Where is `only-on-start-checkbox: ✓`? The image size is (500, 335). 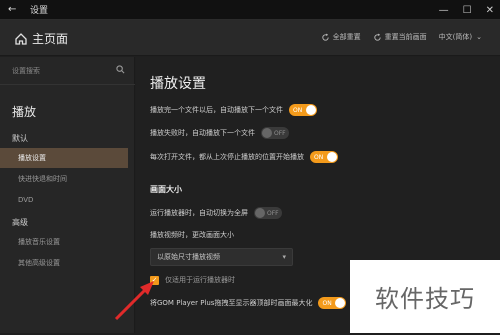 only-on-start-checkbox: ✓ is located at coordinates (154, 280).